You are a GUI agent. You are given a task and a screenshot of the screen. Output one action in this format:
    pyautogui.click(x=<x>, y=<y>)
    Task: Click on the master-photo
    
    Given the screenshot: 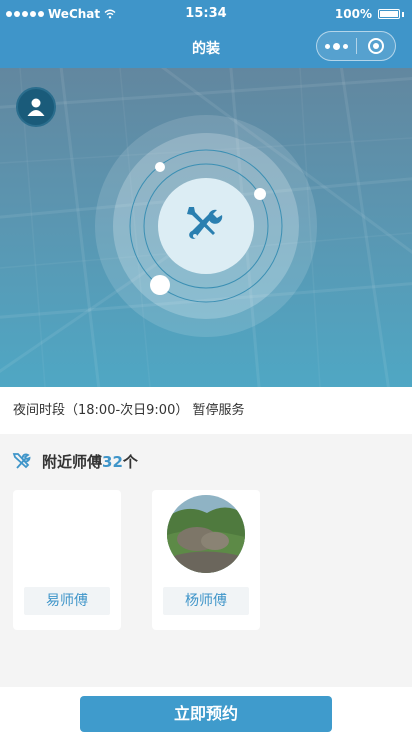 What is the action you would take?
    pyautogui.click(x=206, y=534)
    